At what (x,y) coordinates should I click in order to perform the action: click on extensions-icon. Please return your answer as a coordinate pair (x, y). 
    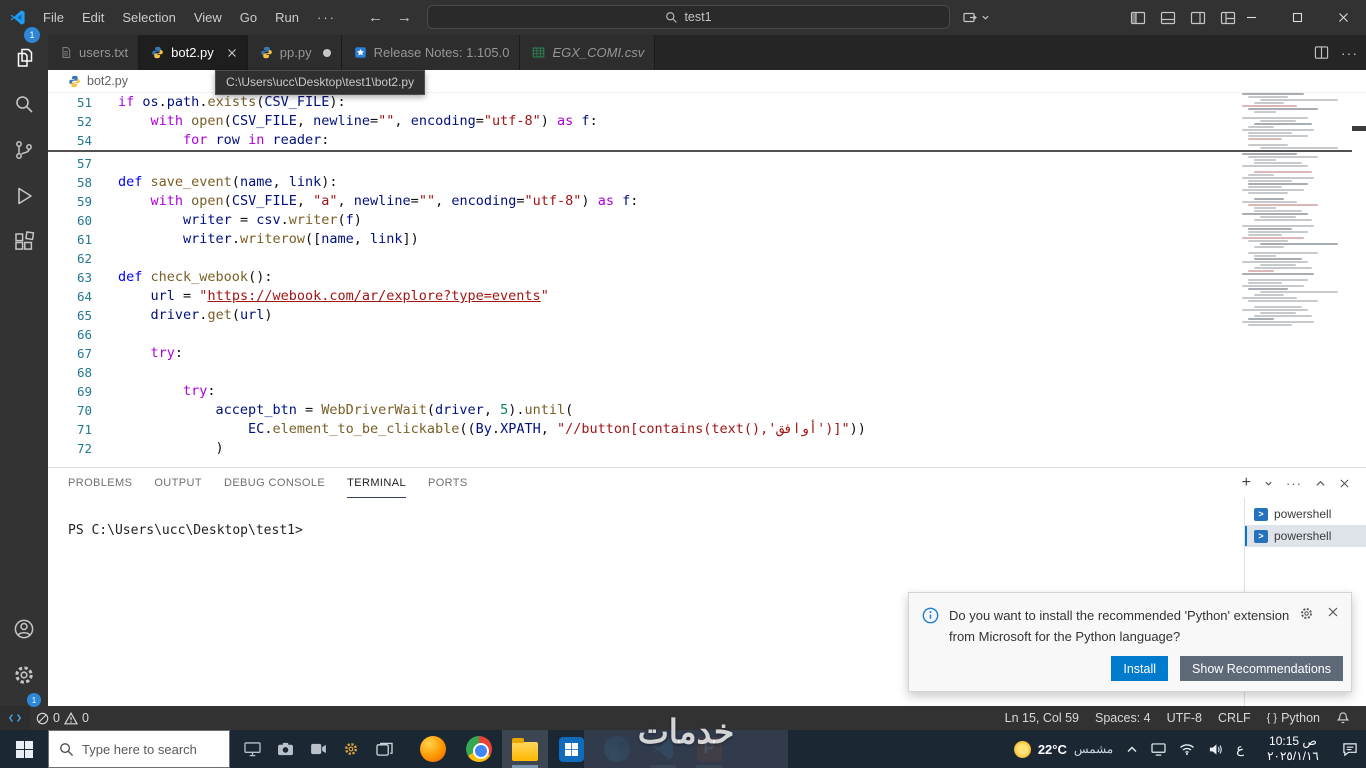
    Looking at the image, I should click on (24, 242).